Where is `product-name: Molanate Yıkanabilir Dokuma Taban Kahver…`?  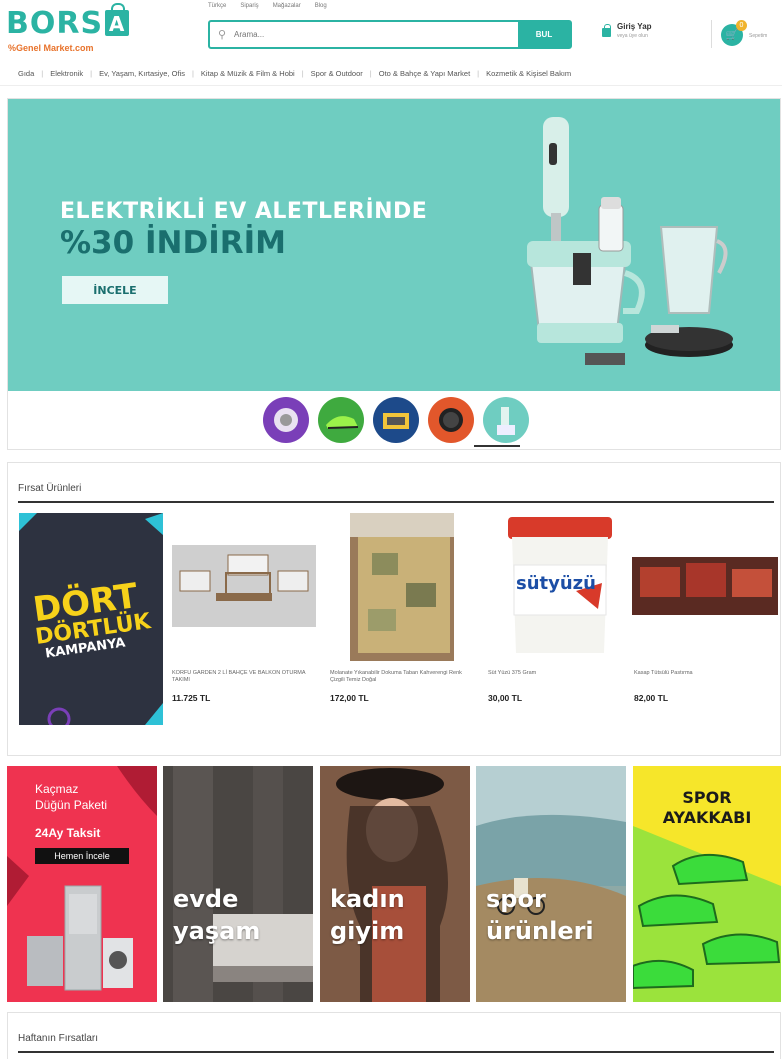 product-name: Molanate Yıkanabilir Dokuma Taban Kahver… is located at coordinates (396, 676).